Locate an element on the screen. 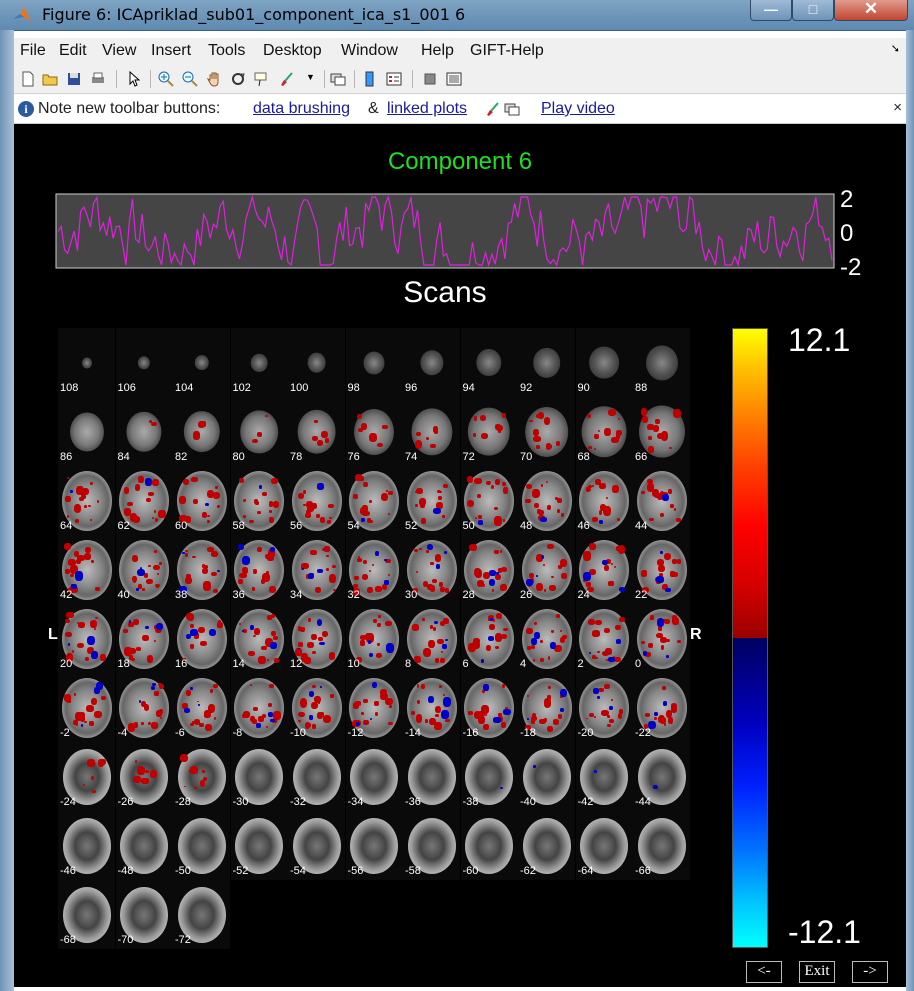 Image resolution: width=914 pixels, height=991 pixels. slice-label: 80 is located at coordinates (238, 457).